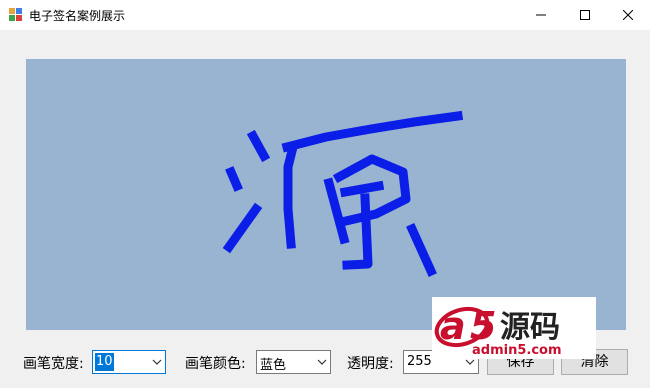 The height and width of the screenshot is (388, 650). I want to click on pen-width-value: 10, so click(104, 362).